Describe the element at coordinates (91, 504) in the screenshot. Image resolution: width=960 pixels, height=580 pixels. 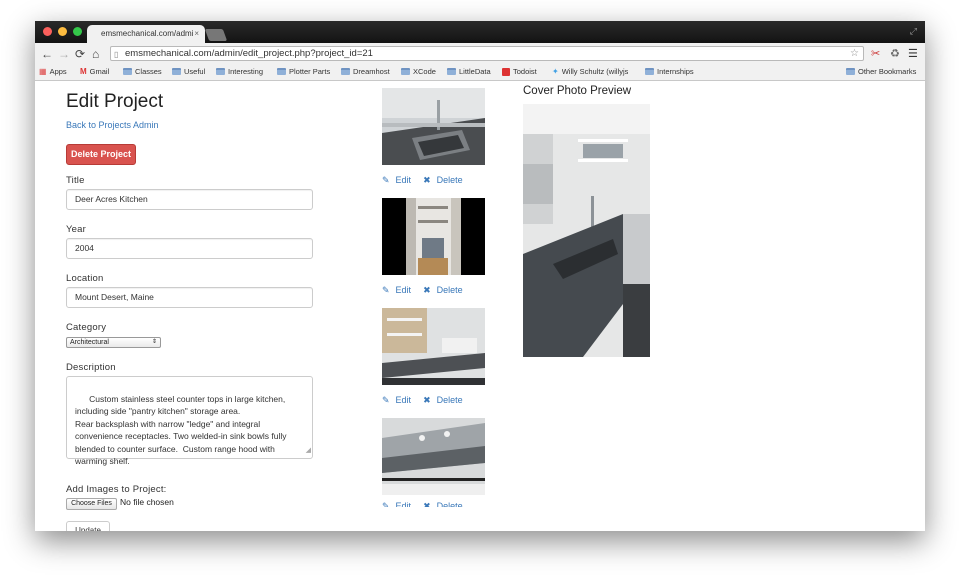
I see `choose-files-button: Choose Files` at that location.